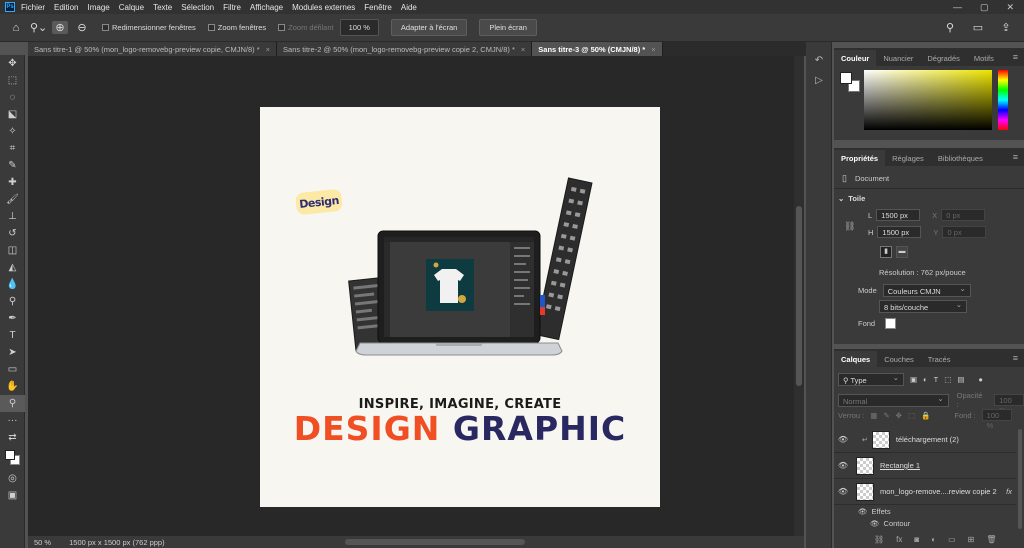 This screenshot has width=1024, height=548. Describe the element at coordinates (12, 216) in the screenshot. I see `clone-stamp-tool-icon: ⊥` at that location.